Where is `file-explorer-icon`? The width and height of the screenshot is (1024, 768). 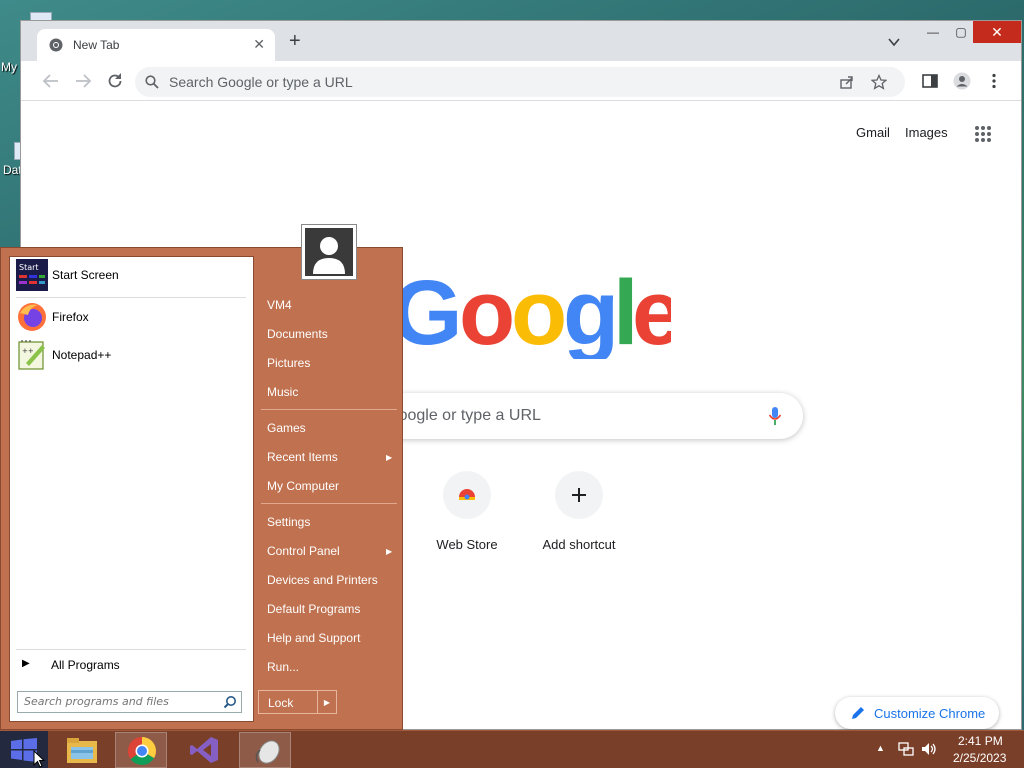
file-explorer-icon is located at coordinates (82, 750).